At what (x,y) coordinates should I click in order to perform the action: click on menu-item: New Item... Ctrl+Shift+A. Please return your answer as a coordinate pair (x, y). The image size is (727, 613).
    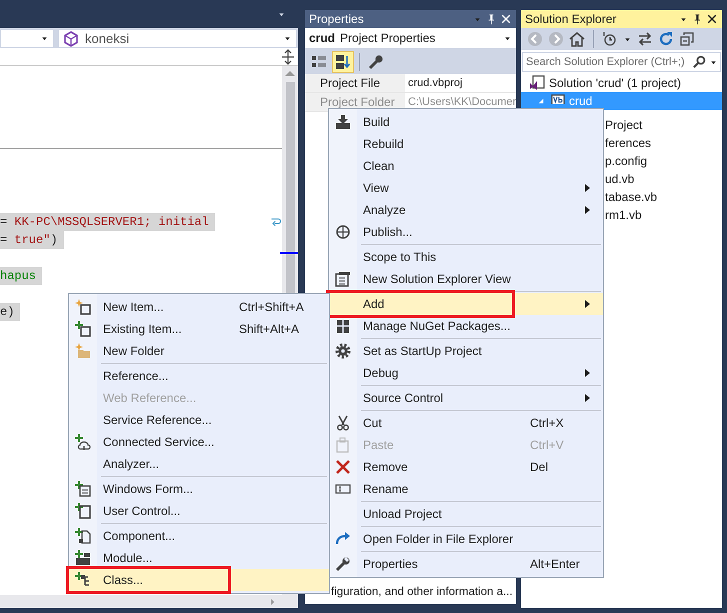
    Looking at the image, I should click on (199, 307).